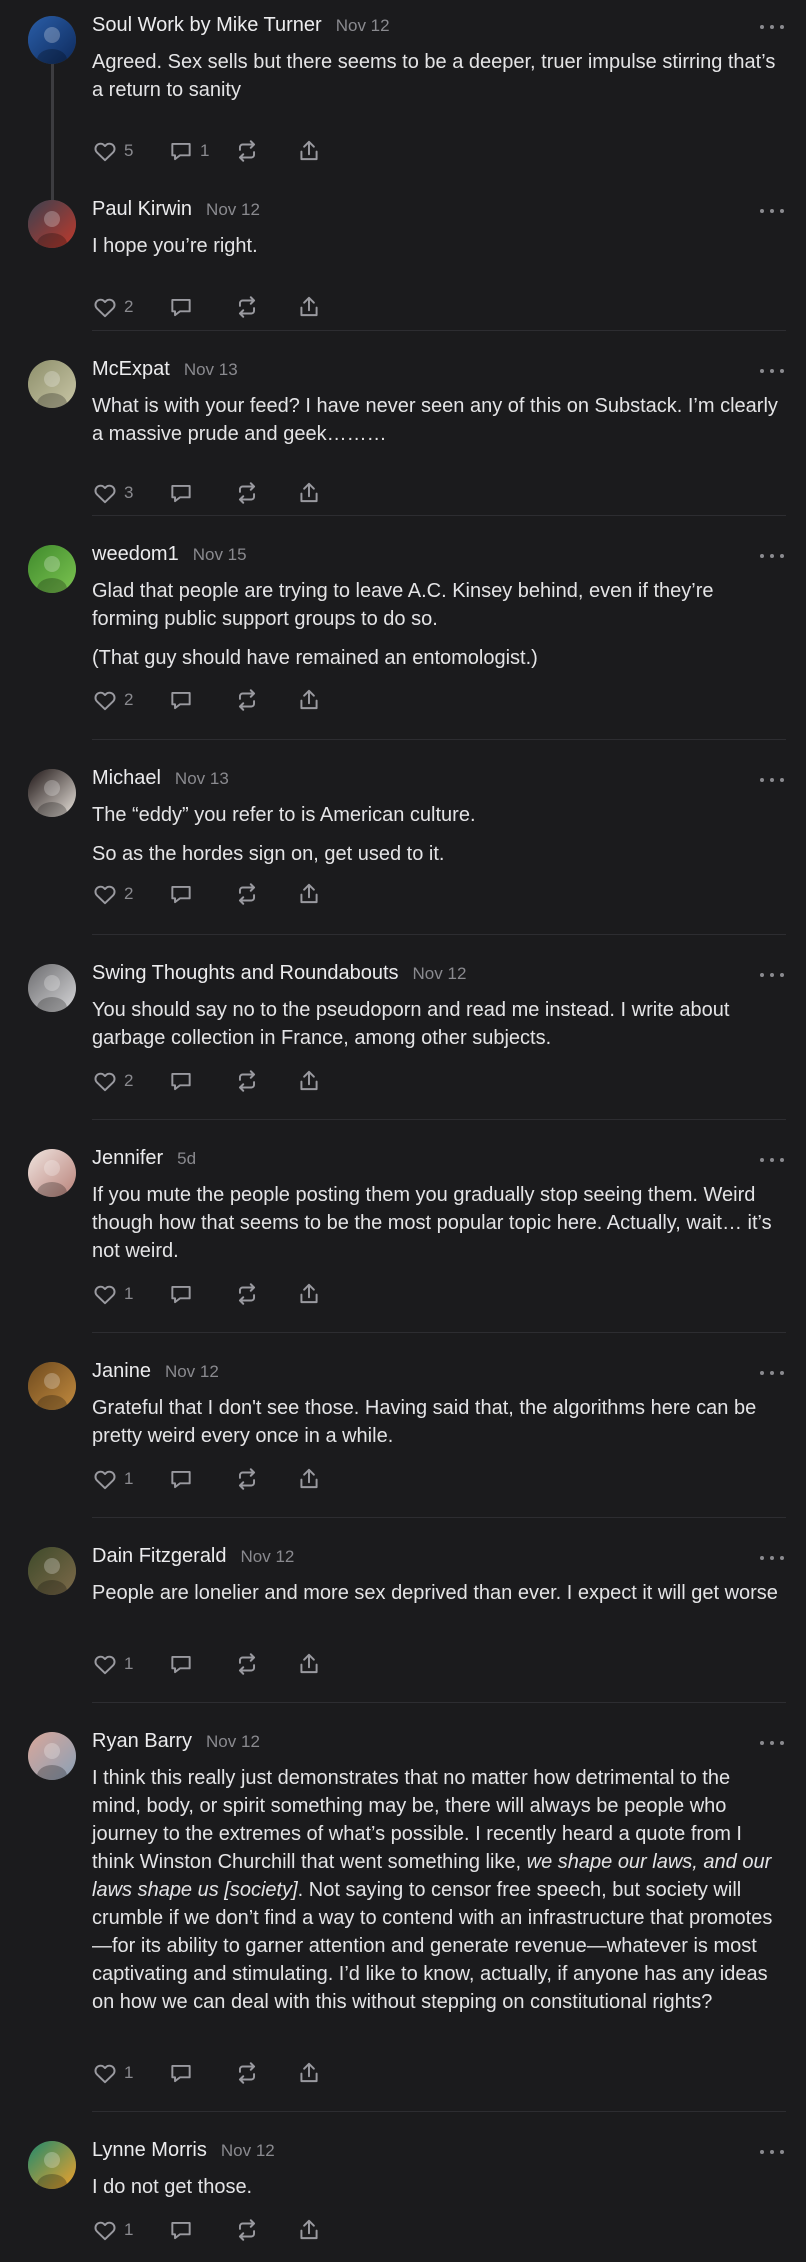  Describe the element at coordinates (142, 209) in the screenshot. I see `author-name: Paul Kirwin` at that location.